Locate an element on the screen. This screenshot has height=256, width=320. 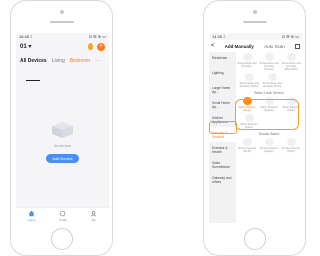
tab-living: Living is located at coordinates (58, 61).